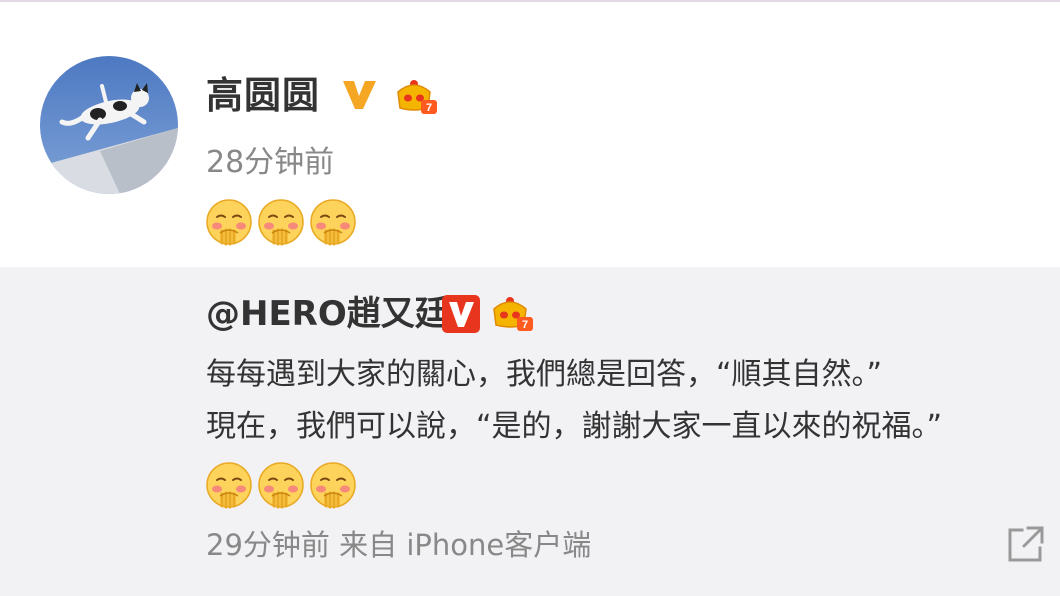  I want to click on top-divider, so click(530, 1).